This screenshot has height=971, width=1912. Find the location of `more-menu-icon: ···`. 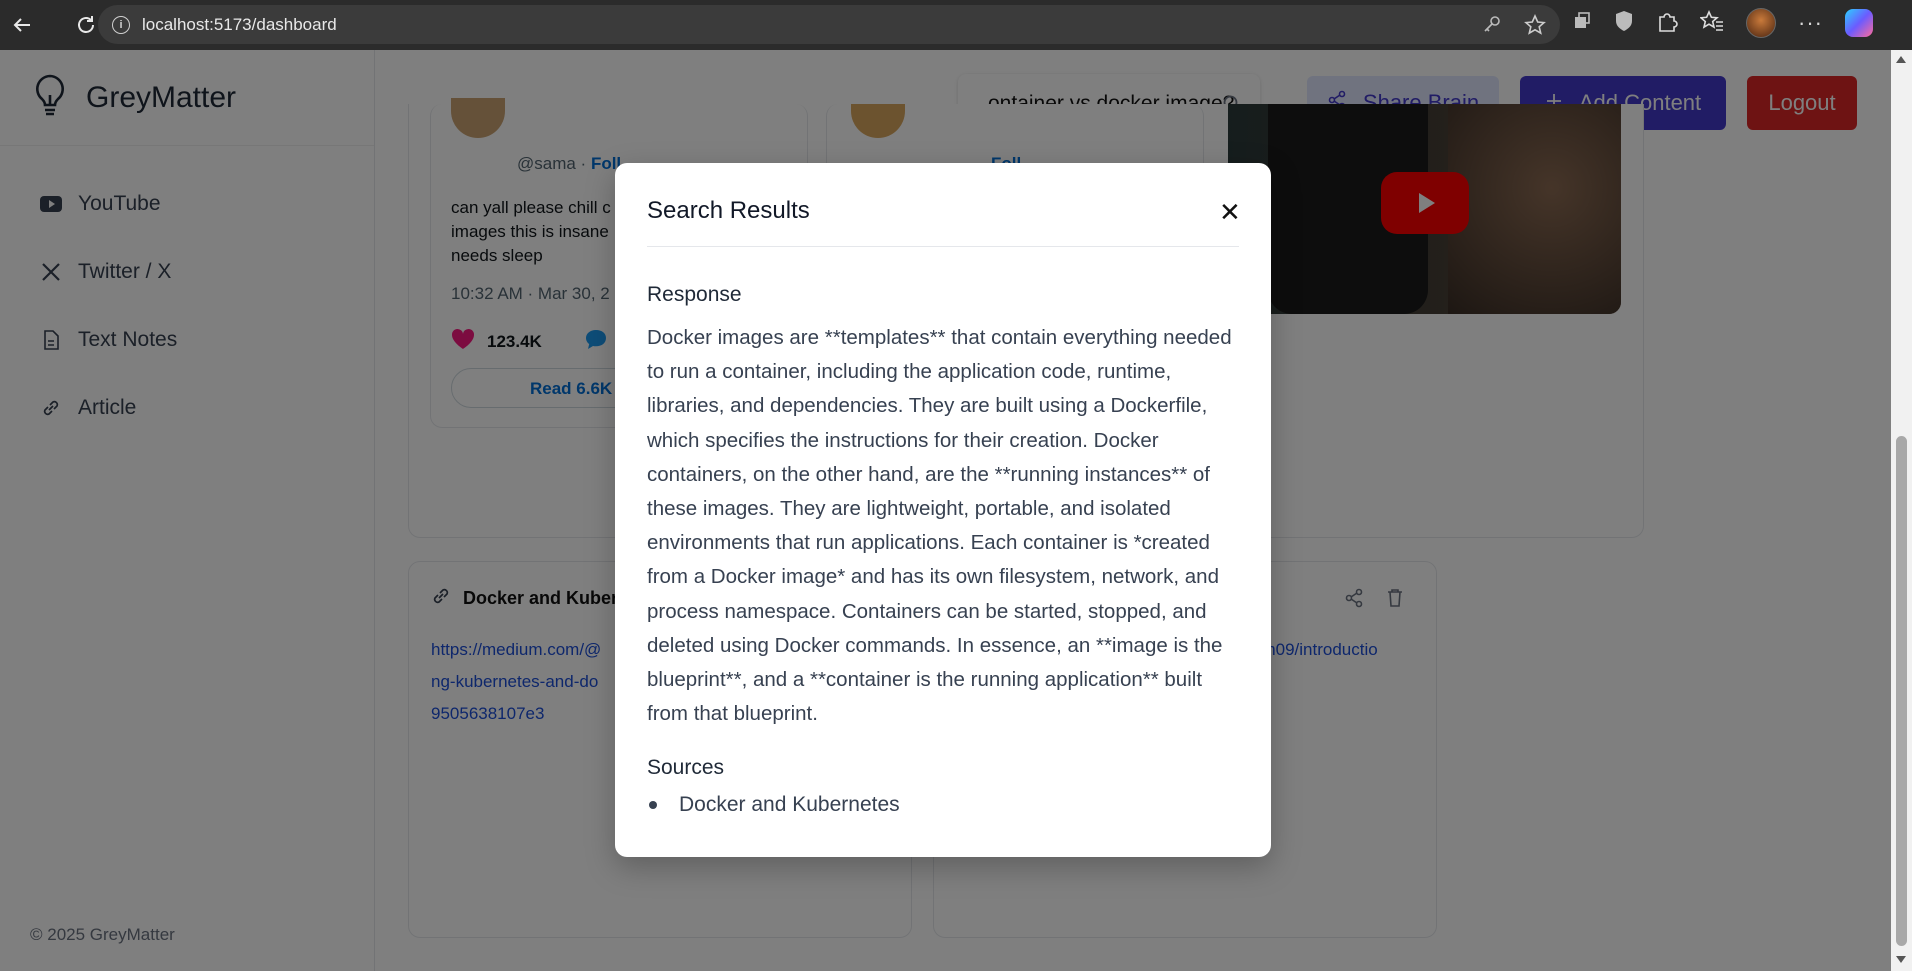

more-menu-icon: ··· is located at coordinates (1810, 23).